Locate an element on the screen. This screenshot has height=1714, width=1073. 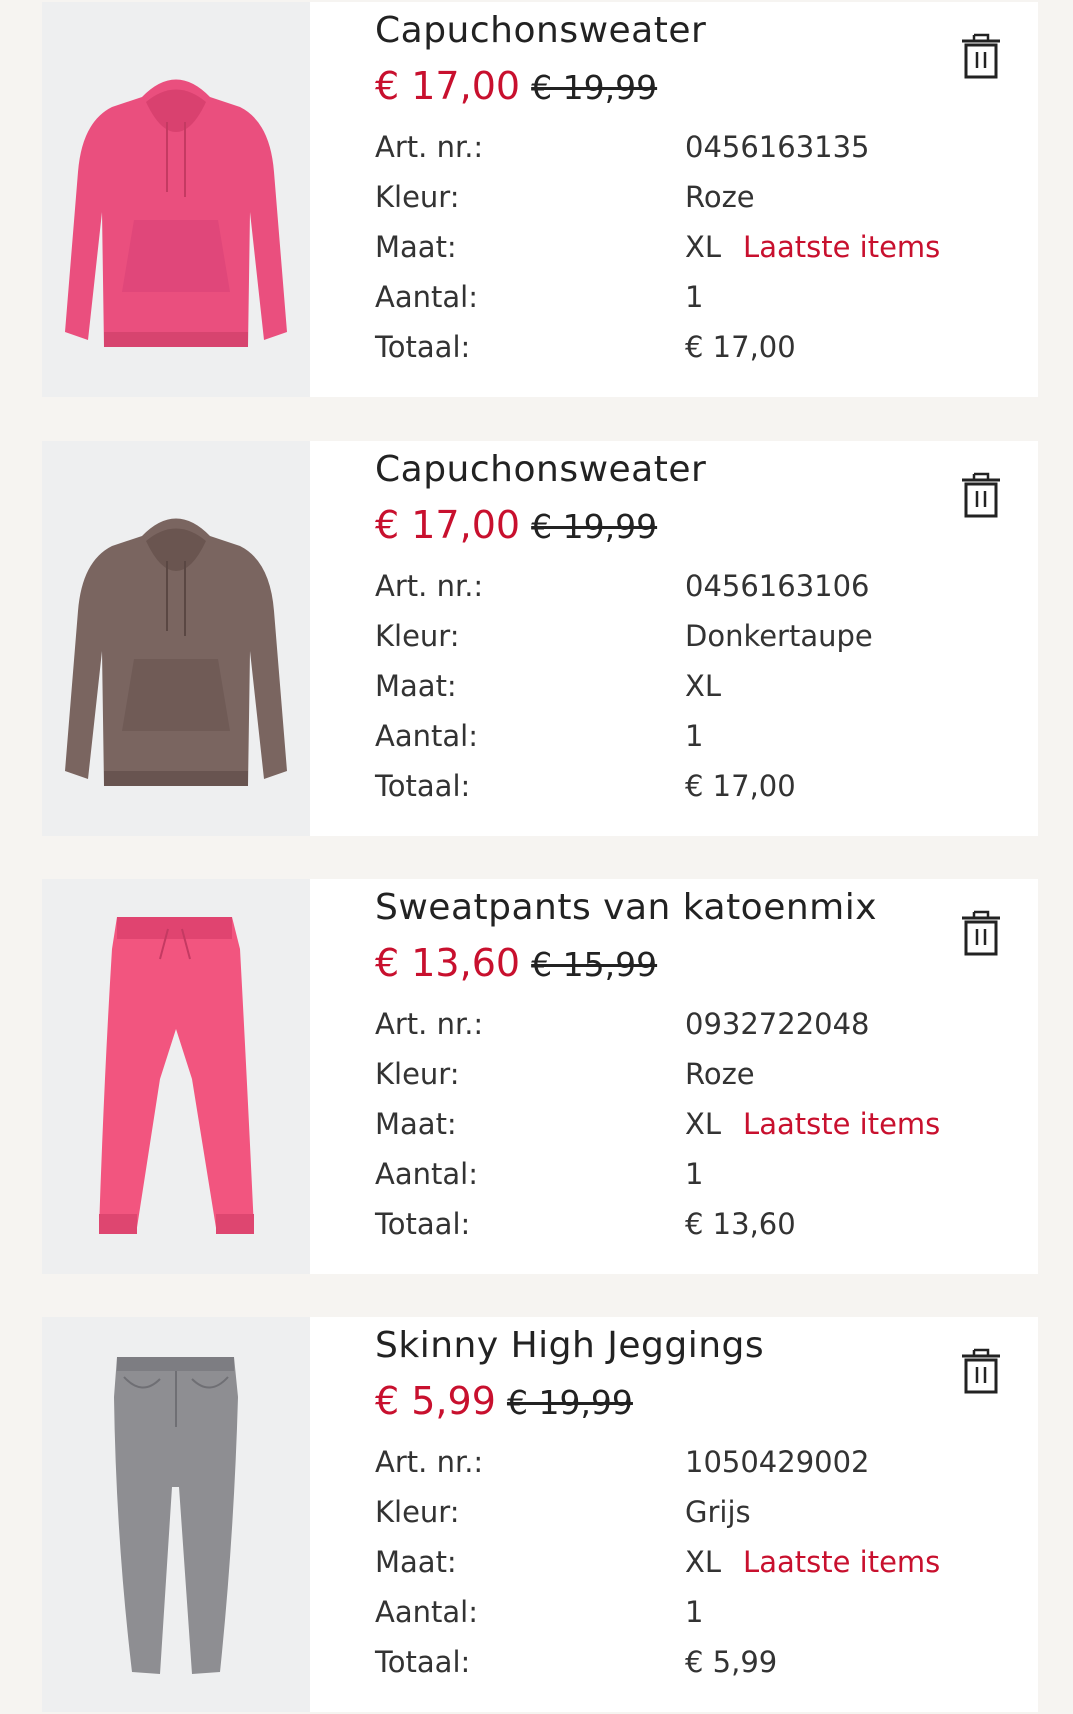
original-price: € 15,99 is located at coordinates (594, 964).